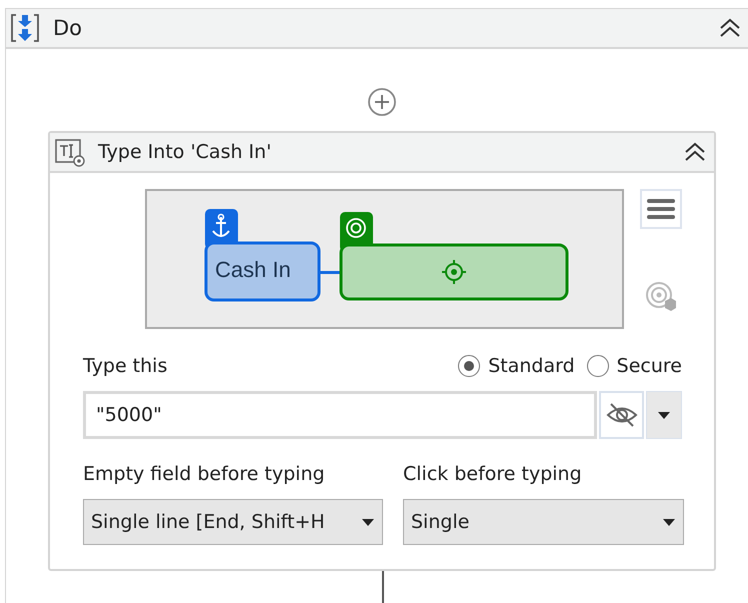 This screenshot has width=748, height=603. Describe the element at coordinates (70, 152) in the screenshot. I see `type-into-icon` at that location.